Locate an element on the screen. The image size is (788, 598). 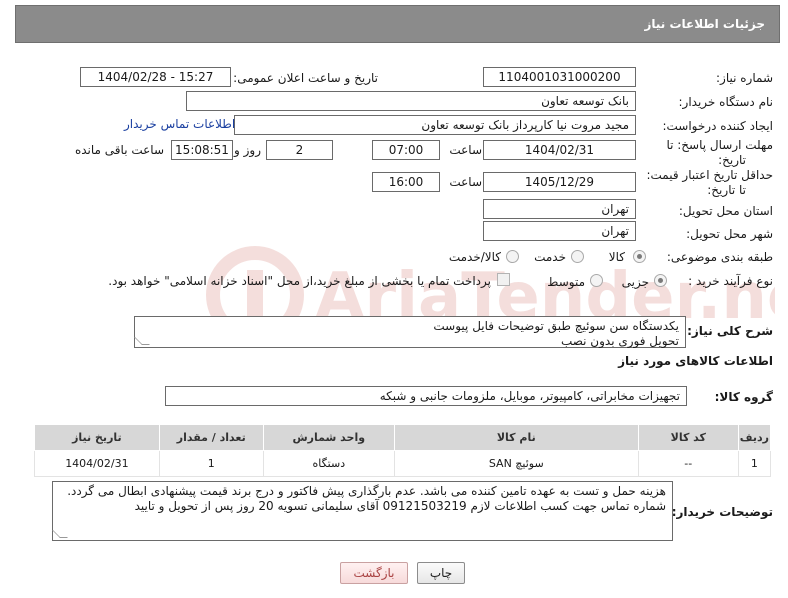
requester-field: مجید مروت نیا کارپرداز بانک توسعه تعاون is located at coordinates (435, 125).